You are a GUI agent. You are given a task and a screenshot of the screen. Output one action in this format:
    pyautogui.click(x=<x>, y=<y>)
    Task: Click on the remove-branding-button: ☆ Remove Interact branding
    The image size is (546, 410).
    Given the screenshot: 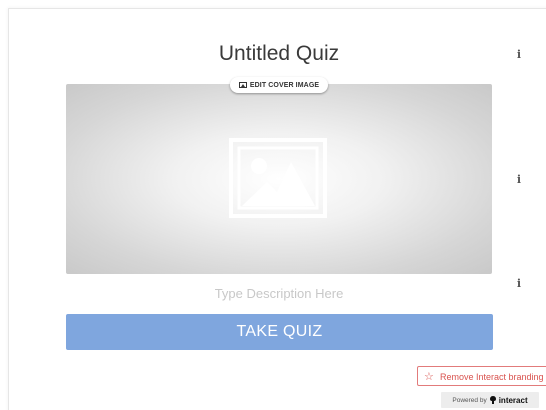 What is the action you would take?
    pyautogui.click(x=481, y=376)
    